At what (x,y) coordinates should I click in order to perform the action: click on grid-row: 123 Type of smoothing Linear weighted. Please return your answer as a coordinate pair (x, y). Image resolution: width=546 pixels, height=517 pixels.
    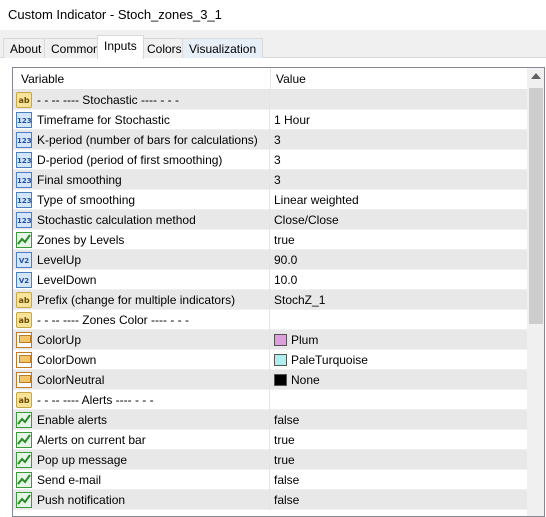
    Looking at the image, I should click on (270, 200).